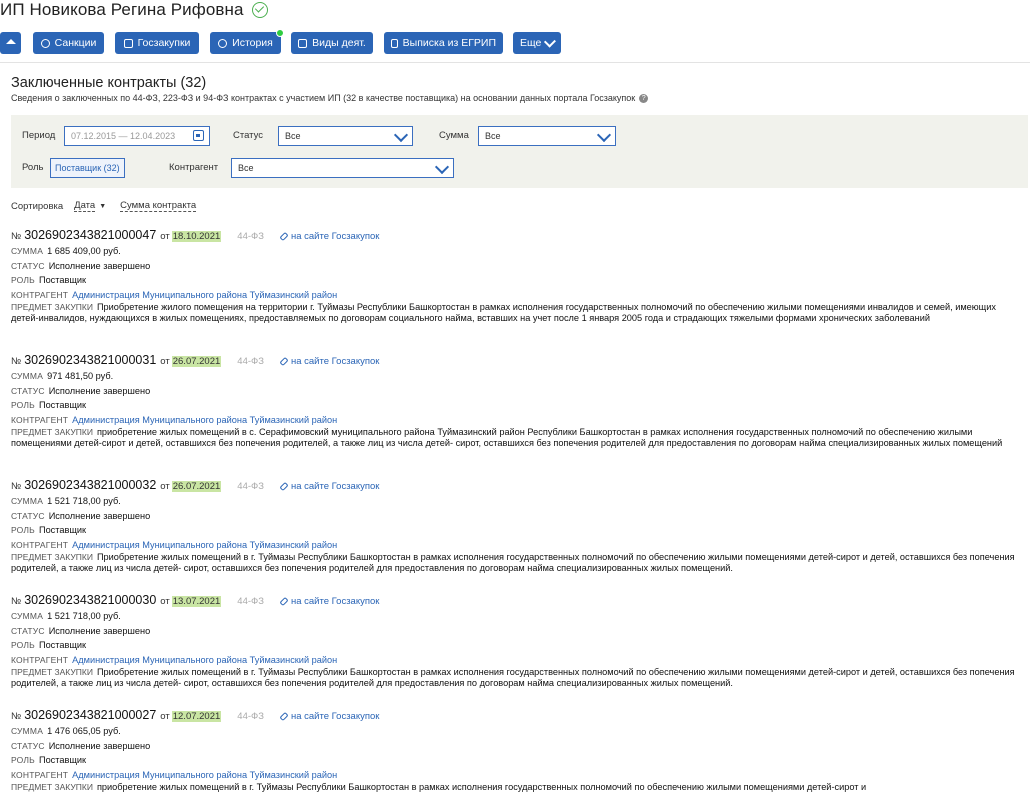  I want to click on document-icon, so click(394, 43).